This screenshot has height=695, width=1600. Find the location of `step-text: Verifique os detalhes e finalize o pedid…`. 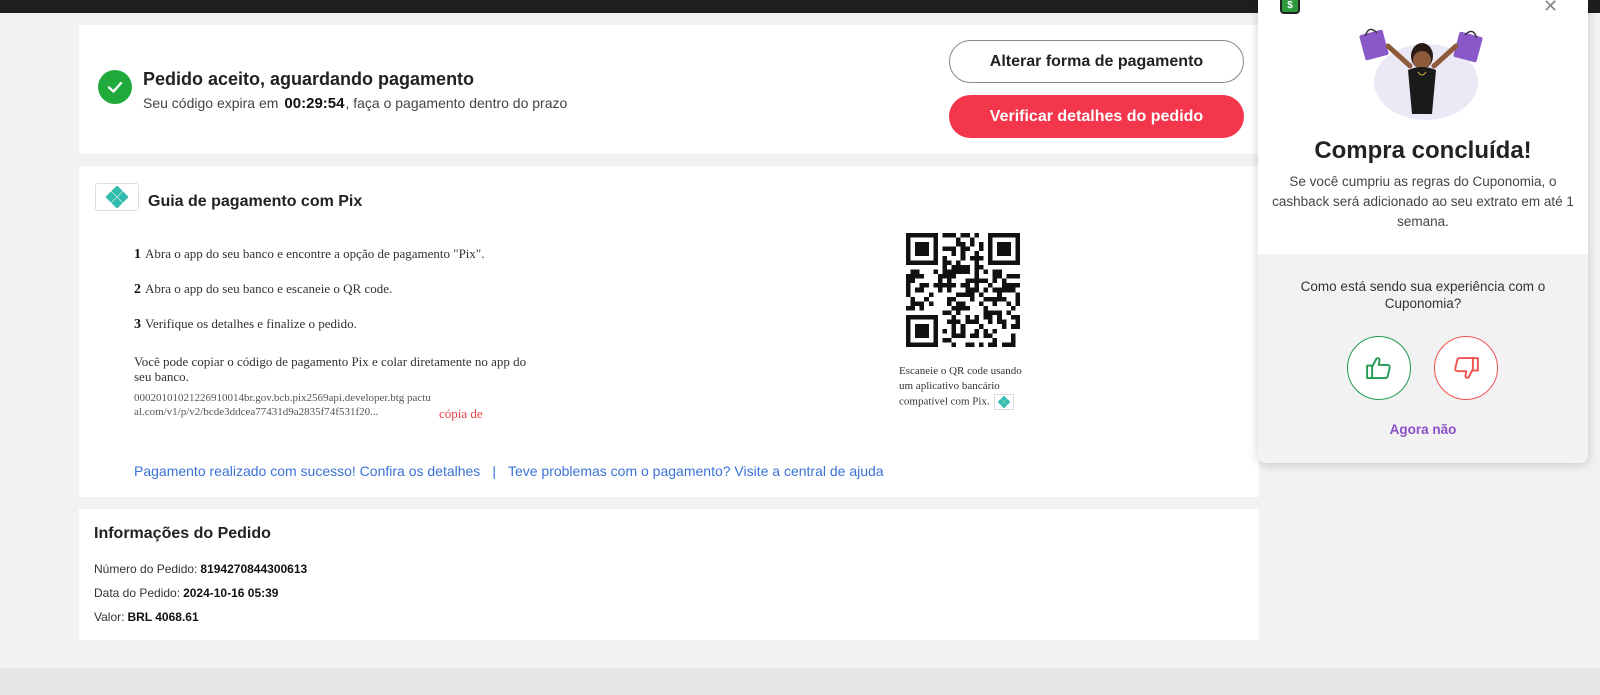

step-text: Verifique os detalhes e finalize o pedid… is located at coordinates (251, 323).